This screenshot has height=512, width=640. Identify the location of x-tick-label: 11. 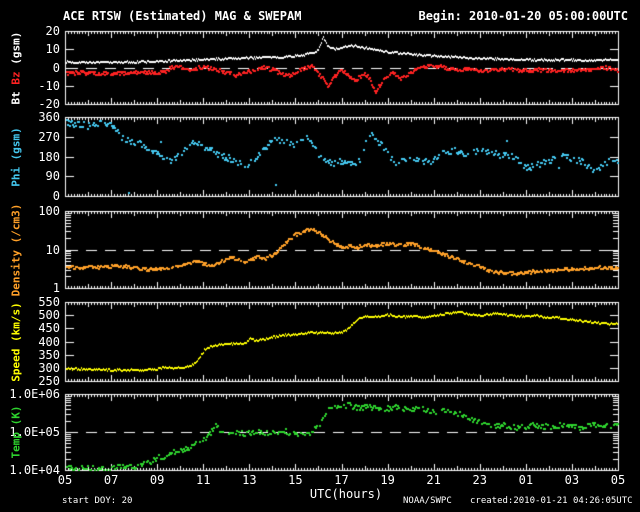
(203, 480).